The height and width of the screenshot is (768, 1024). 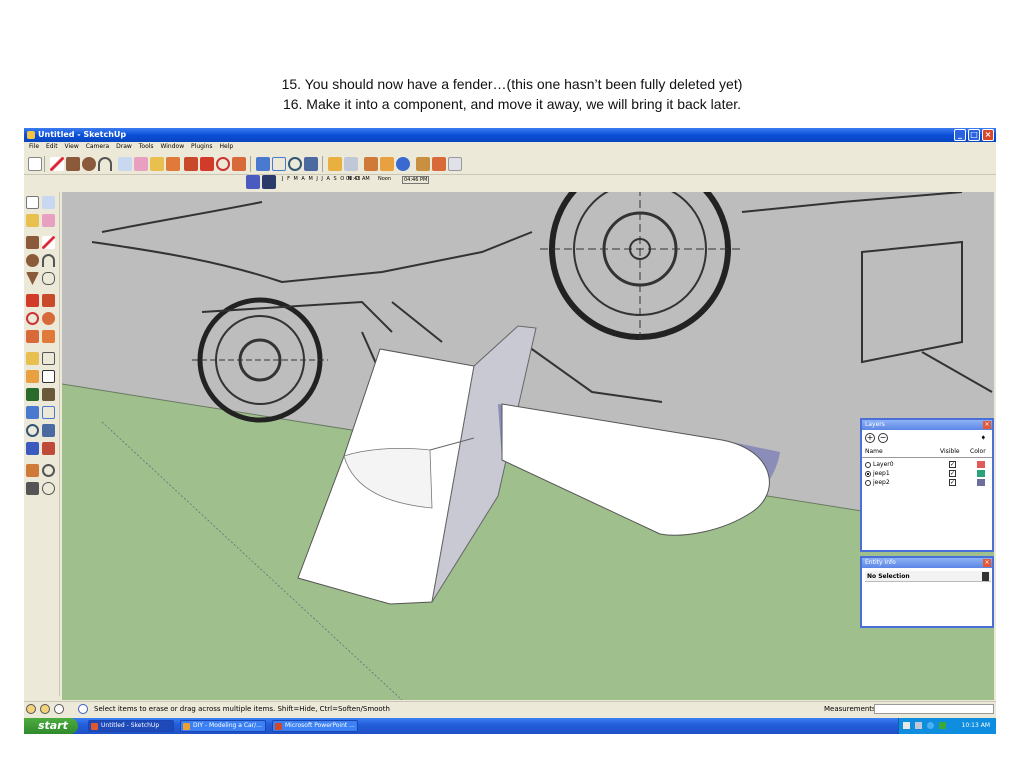 What do you see at coordinates (57, 164) in the screenshot?
I see `line-tool-icon` at bounding box center [57, 164].